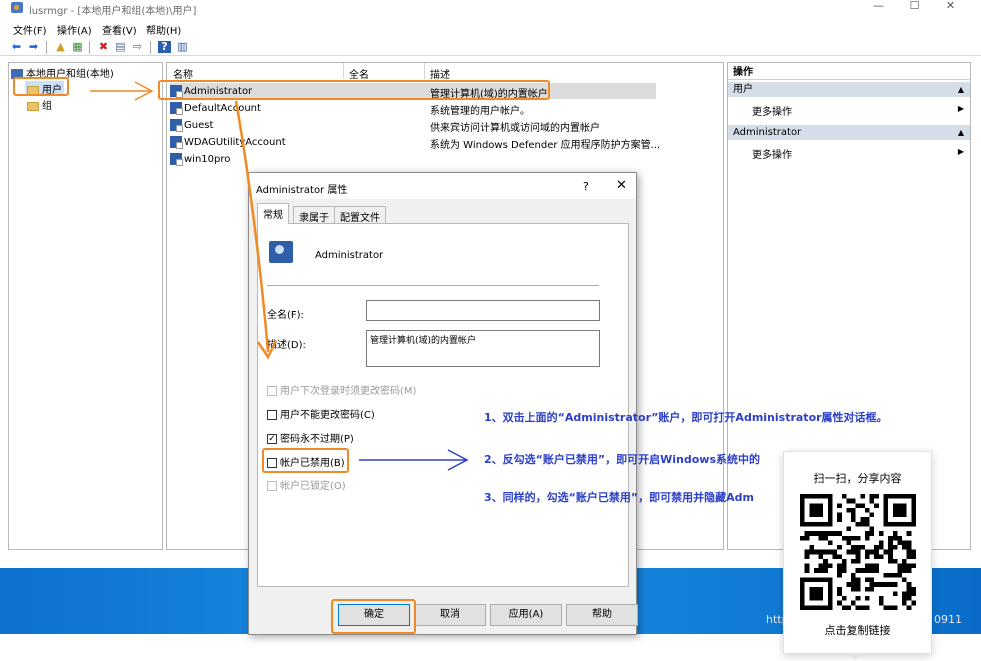  What do you see at coordinates (306, 484) in the screenshot?
I see `checkbox-account-locked: 帐户已锁定(O)` at bounding box center [306, 484].